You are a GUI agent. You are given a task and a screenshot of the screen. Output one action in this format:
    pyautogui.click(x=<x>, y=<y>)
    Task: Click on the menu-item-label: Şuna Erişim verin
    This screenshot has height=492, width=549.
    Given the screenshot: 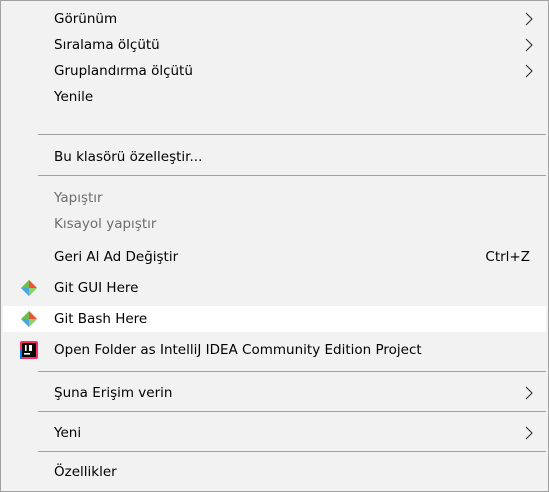 What is the action you would take?
    pyautogui.click(x=113, y=393)
    